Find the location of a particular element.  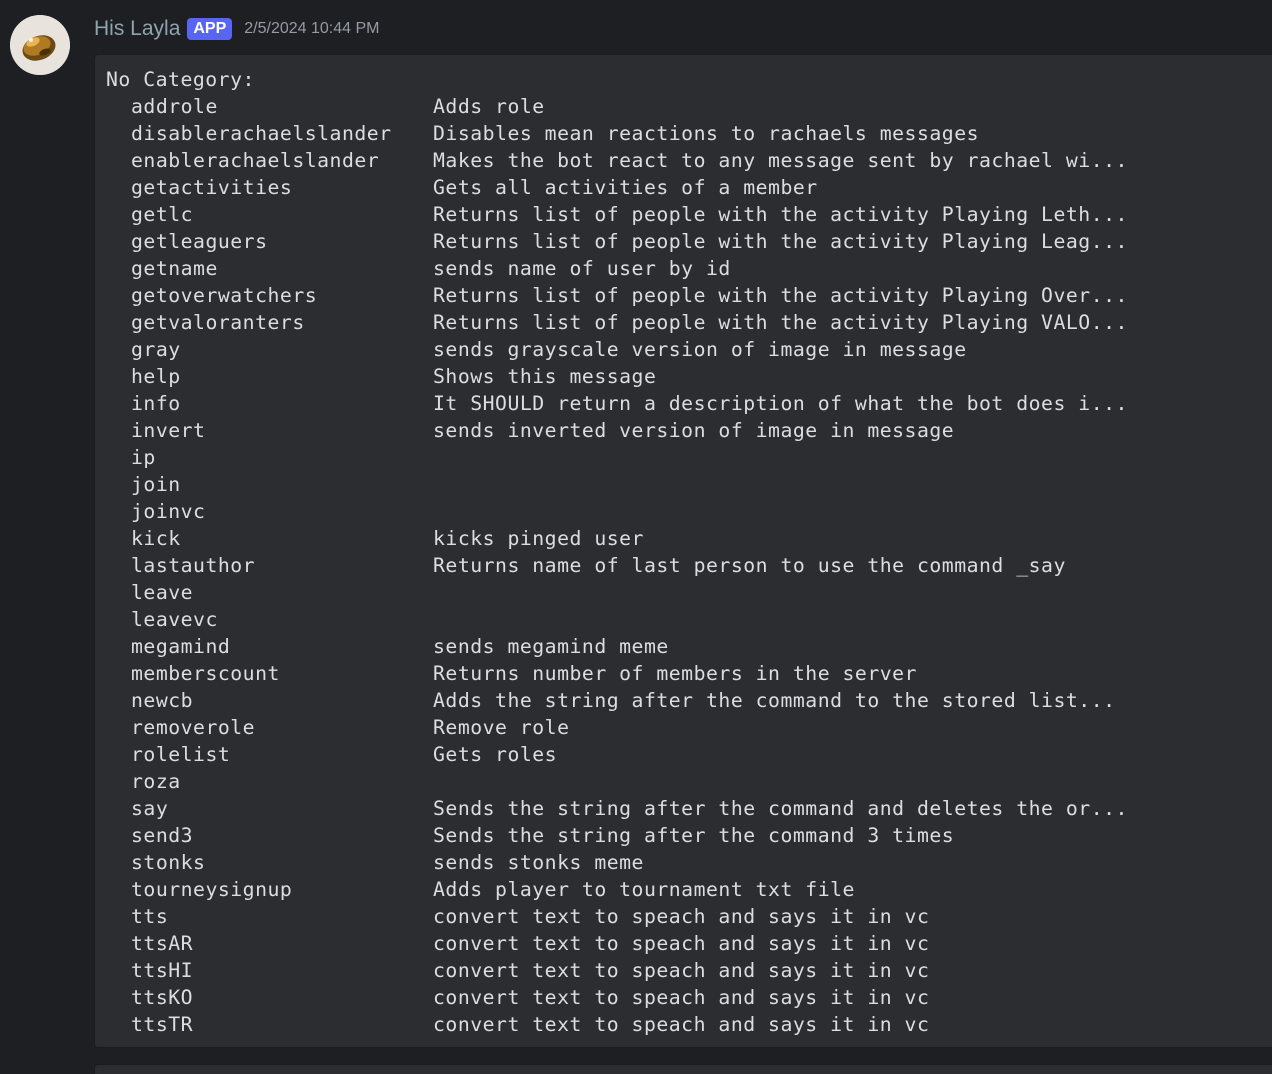

command-name: getvaloranters is located at coordinates (218, 322).